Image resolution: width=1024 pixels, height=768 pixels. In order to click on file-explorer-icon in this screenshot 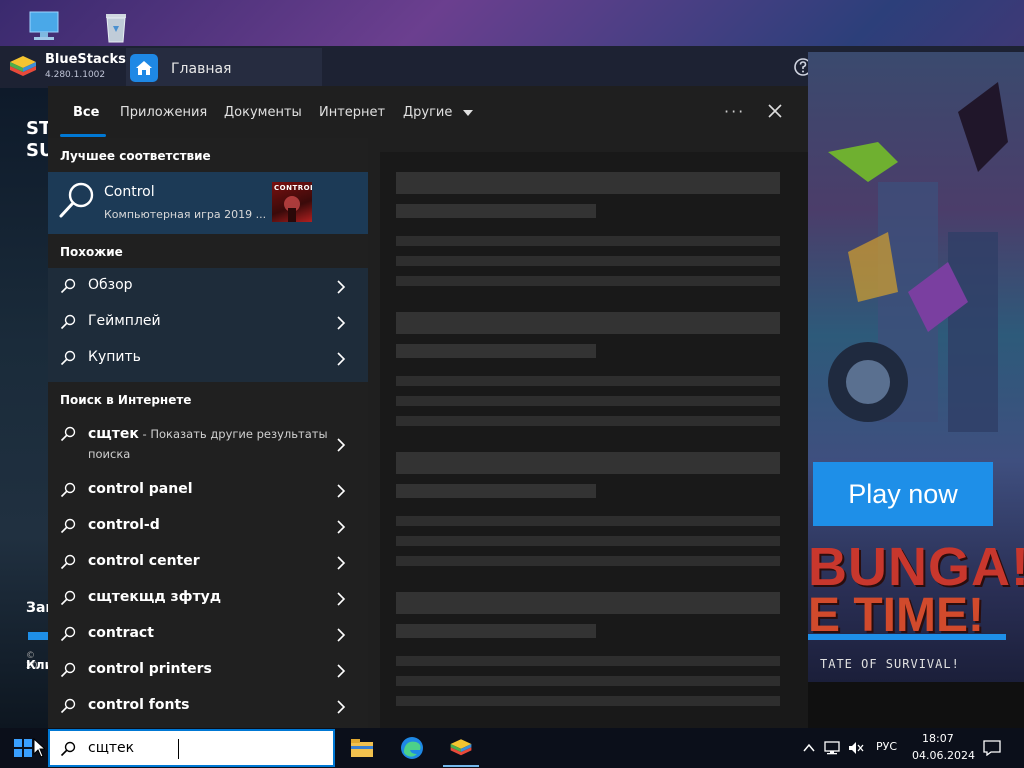, I will do `click(362, 748)`.